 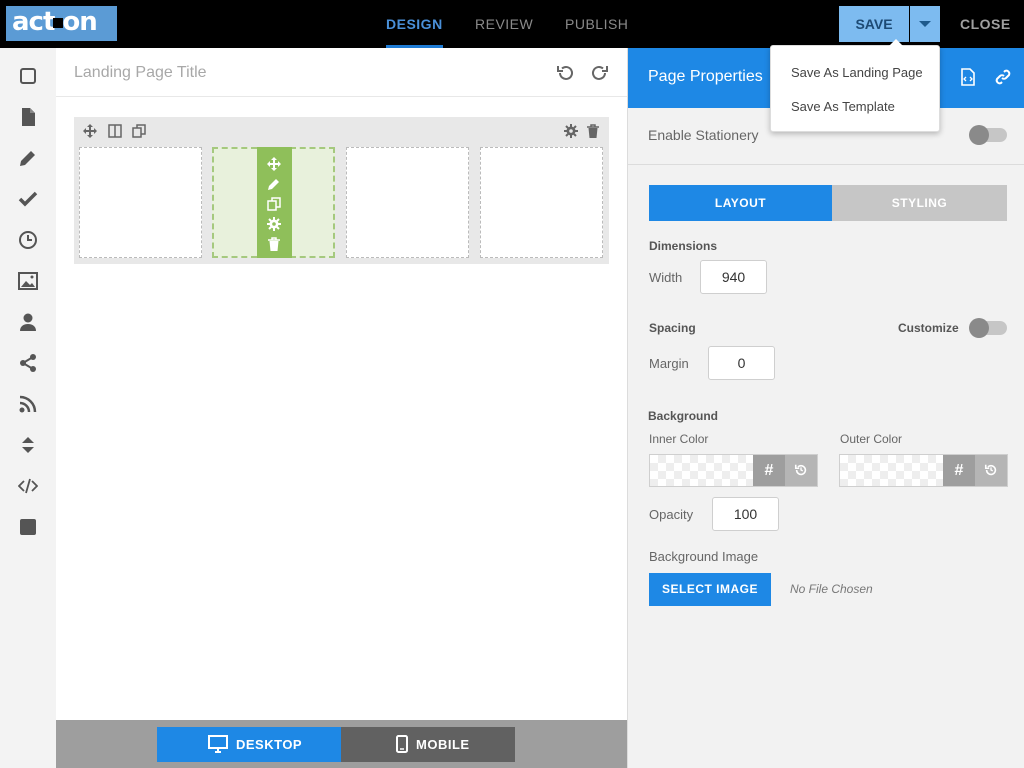 What do you see at coordinates (710, 589) in the screenshot?
I see `select-image-button: SELECT IMAGE` at bounding box center [710, 589].